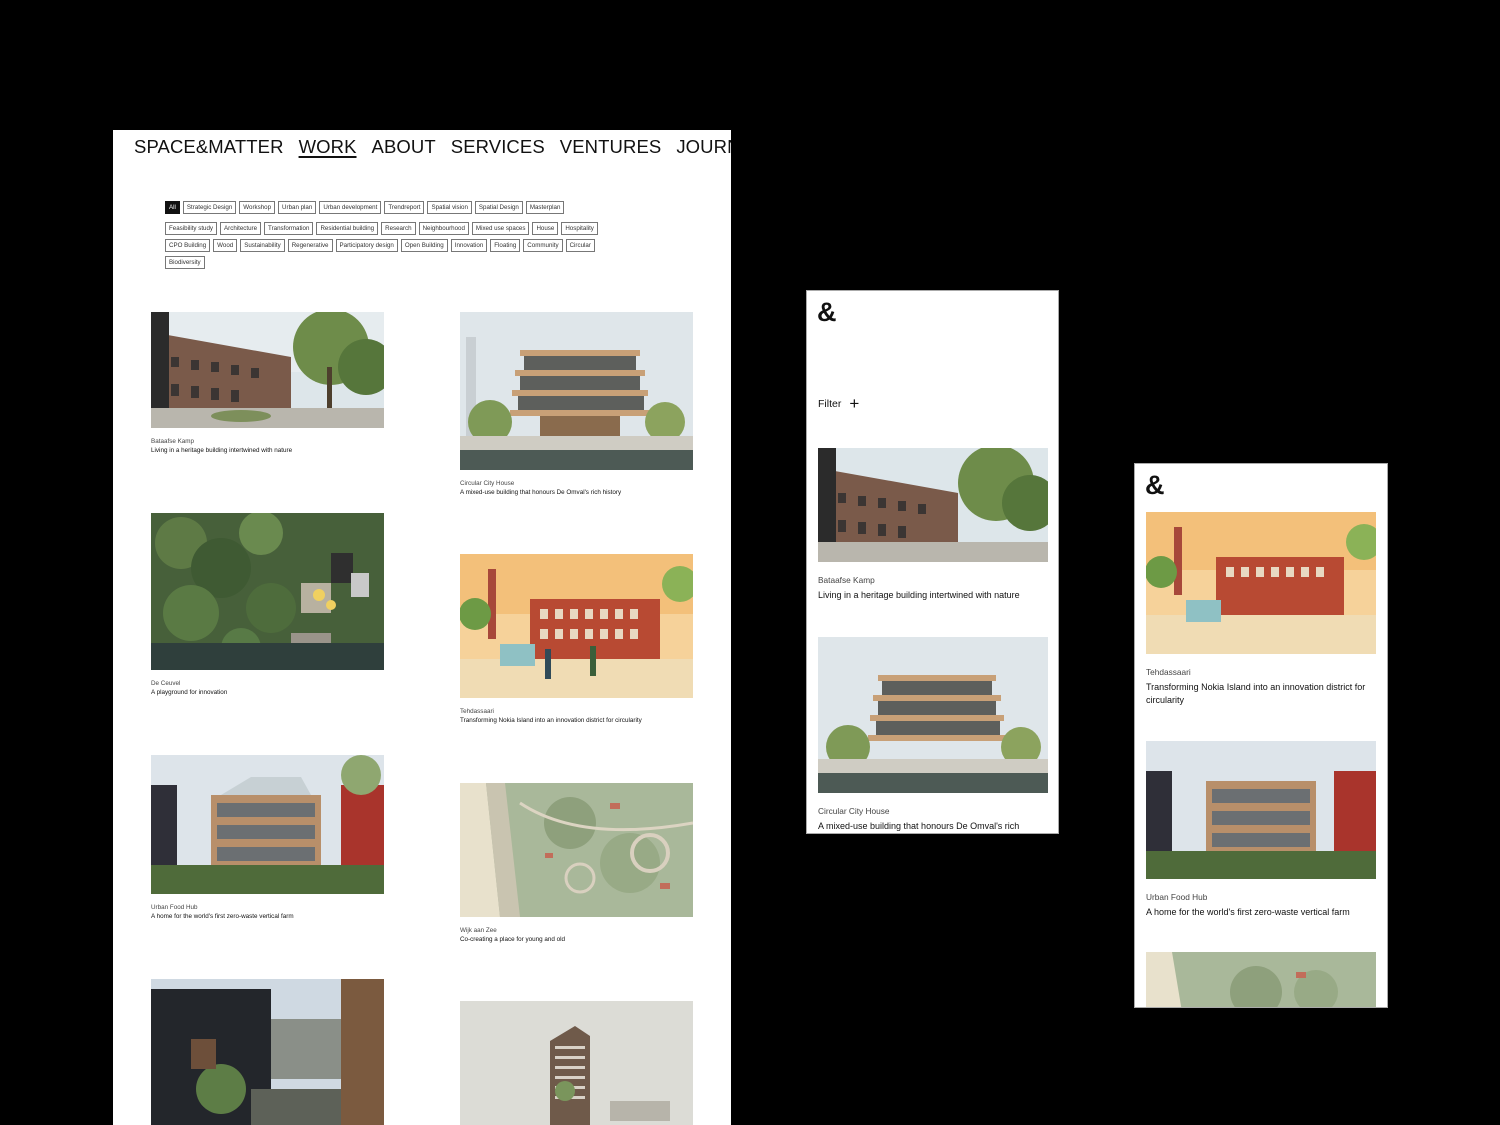 This screenshot has width=1500, height=1125. Describe the element at coordinates (478, 930) in the screenshot. I see `project-title: Wijk aan Zee` at that location.